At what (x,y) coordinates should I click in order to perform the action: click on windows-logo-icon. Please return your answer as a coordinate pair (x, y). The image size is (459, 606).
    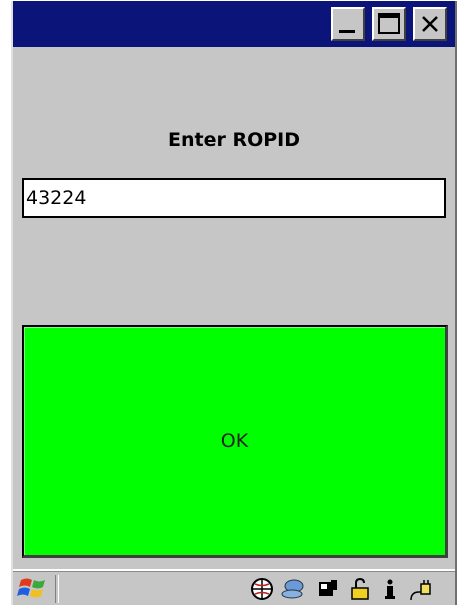
    Looking at the image, I should click on (31, 588).